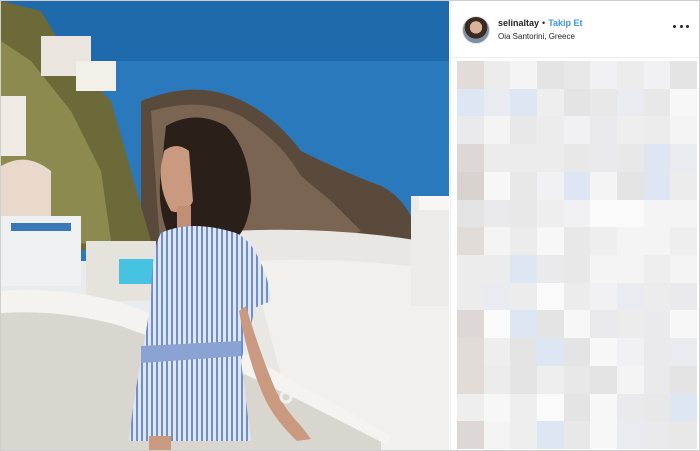 This screenshot has width=700, height=451. I want to click on user-line: selinaltay • Takip Et, so click(540, 23).